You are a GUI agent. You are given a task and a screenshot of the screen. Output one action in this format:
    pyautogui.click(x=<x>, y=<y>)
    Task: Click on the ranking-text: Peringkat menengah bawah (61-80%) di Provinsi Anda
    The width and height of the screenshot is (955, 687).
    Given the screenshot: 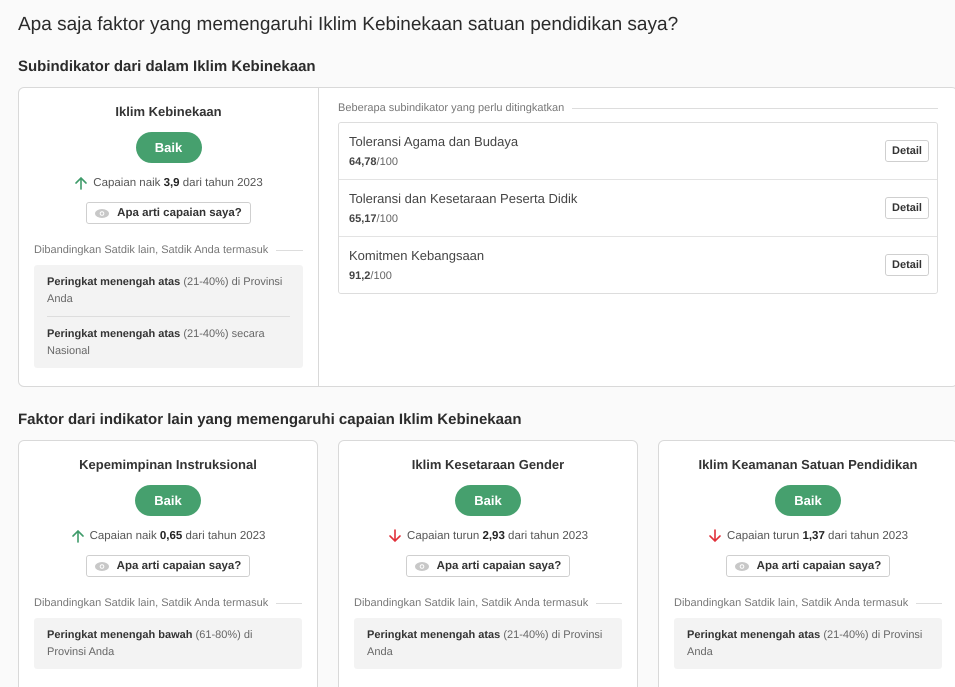 What is the action you would take?
    pyautogui.click(x=150, y=644)
    